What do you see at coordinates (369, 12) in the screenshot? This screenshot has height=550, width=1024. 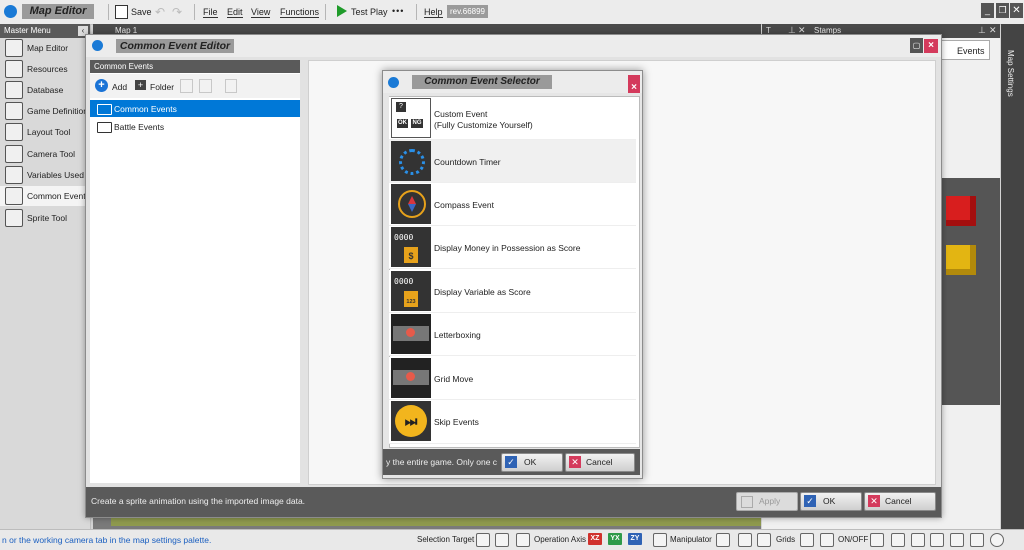 I see `test-play-button: Test Play` at bounding box center [369, 12].